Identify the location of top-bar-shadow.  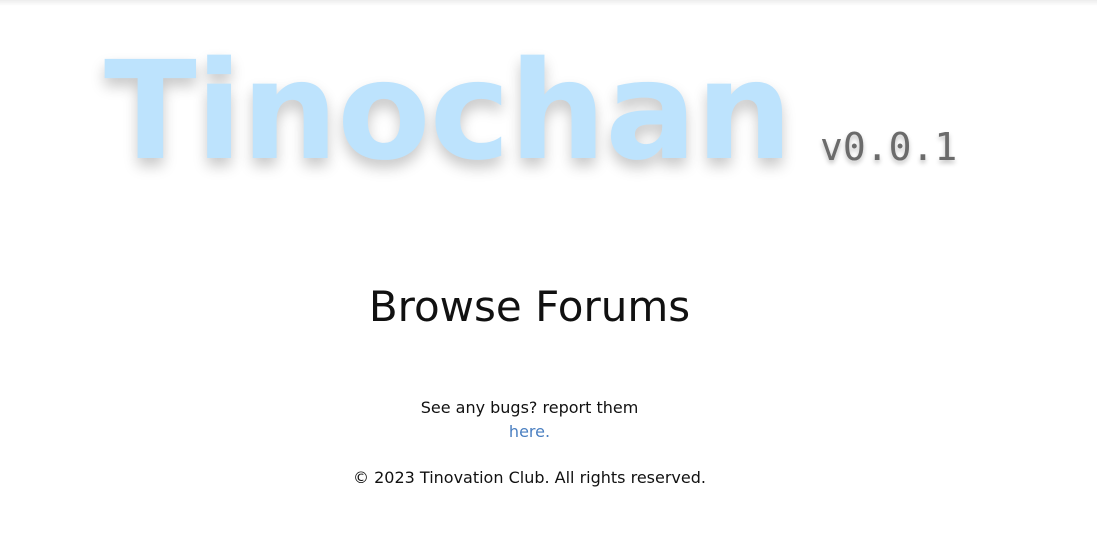
(548, 3).